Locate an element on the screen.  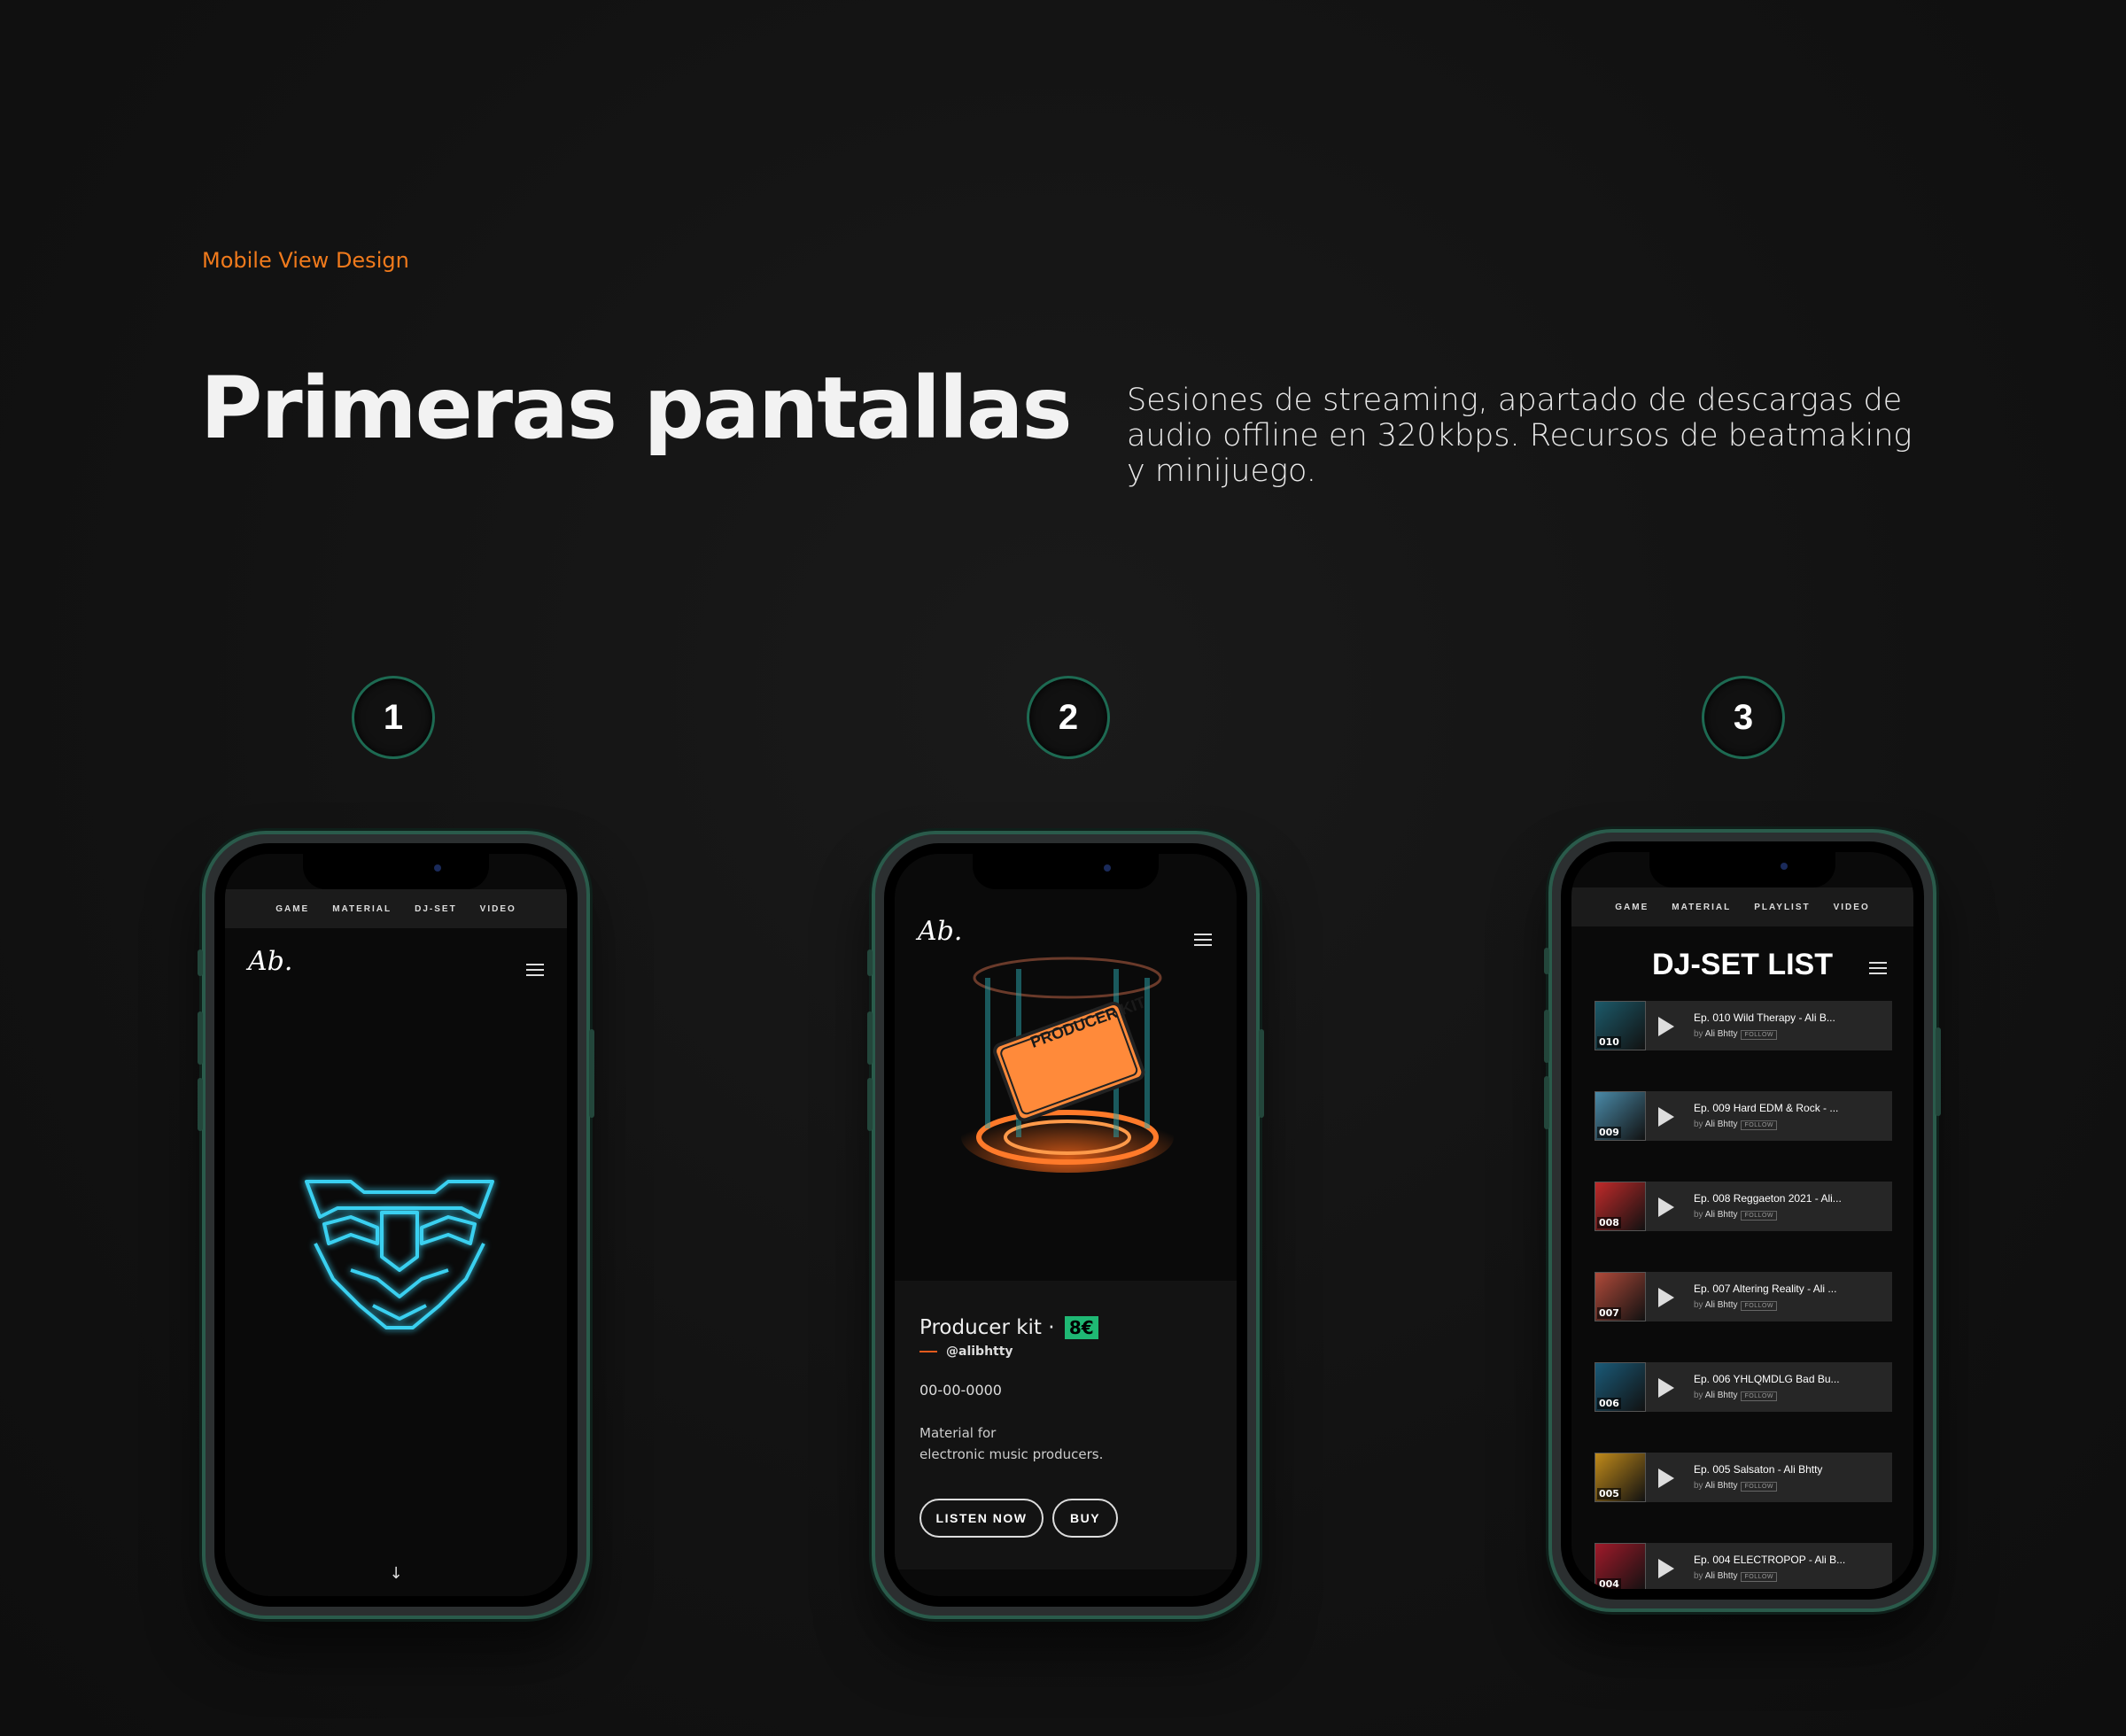
top-nav: GAME MATERIAL PLAYLIST VIDEO is located at coordinates (1742, 907).